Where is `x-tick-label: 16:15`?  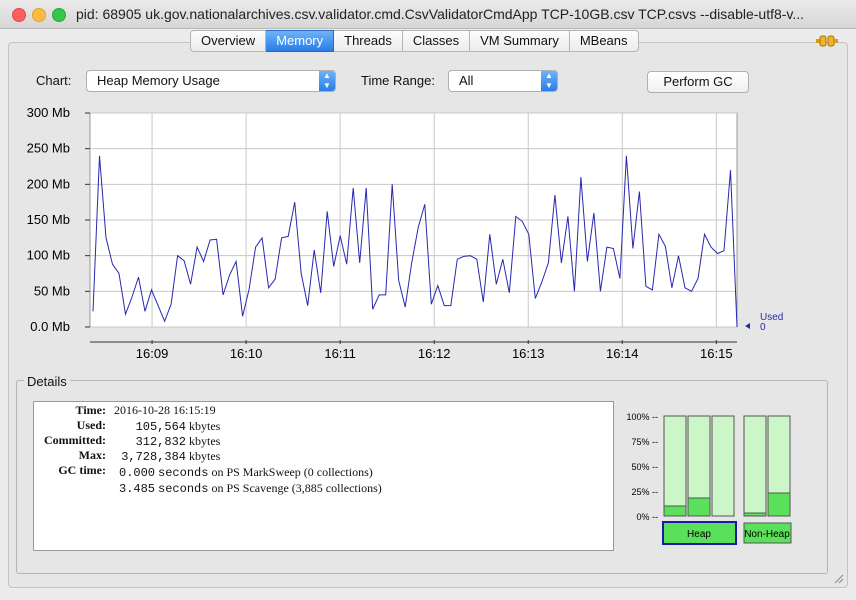
x-tick-label: 16:15 is located at coordinates (716, 353).